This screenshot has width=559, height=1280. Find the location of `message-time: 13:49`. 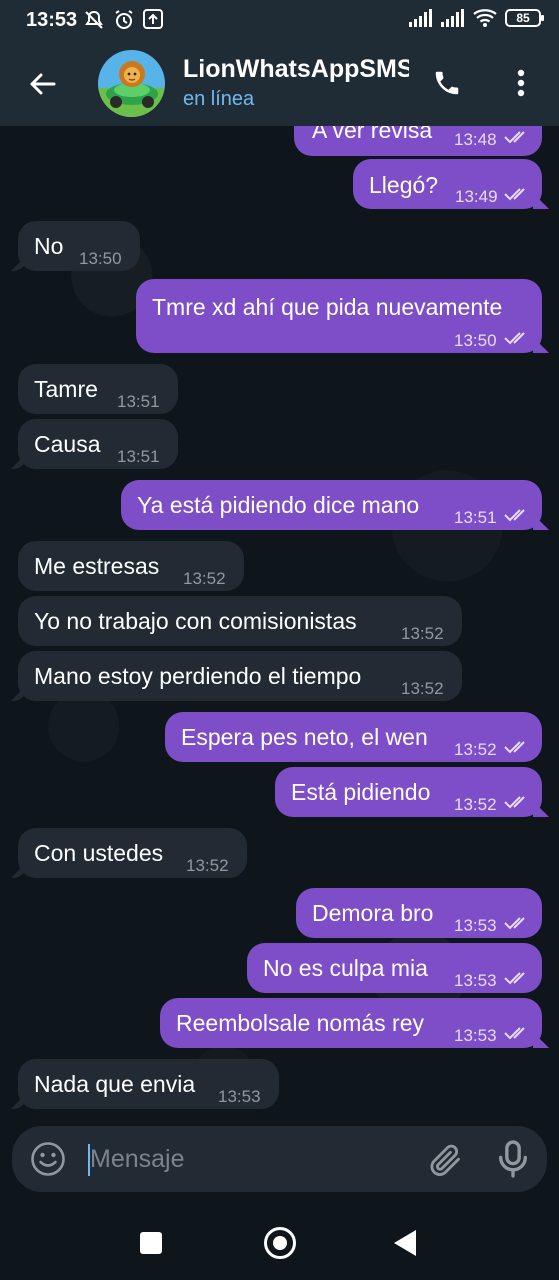

message-time: 13:49 is located at coordinates (476, 196).